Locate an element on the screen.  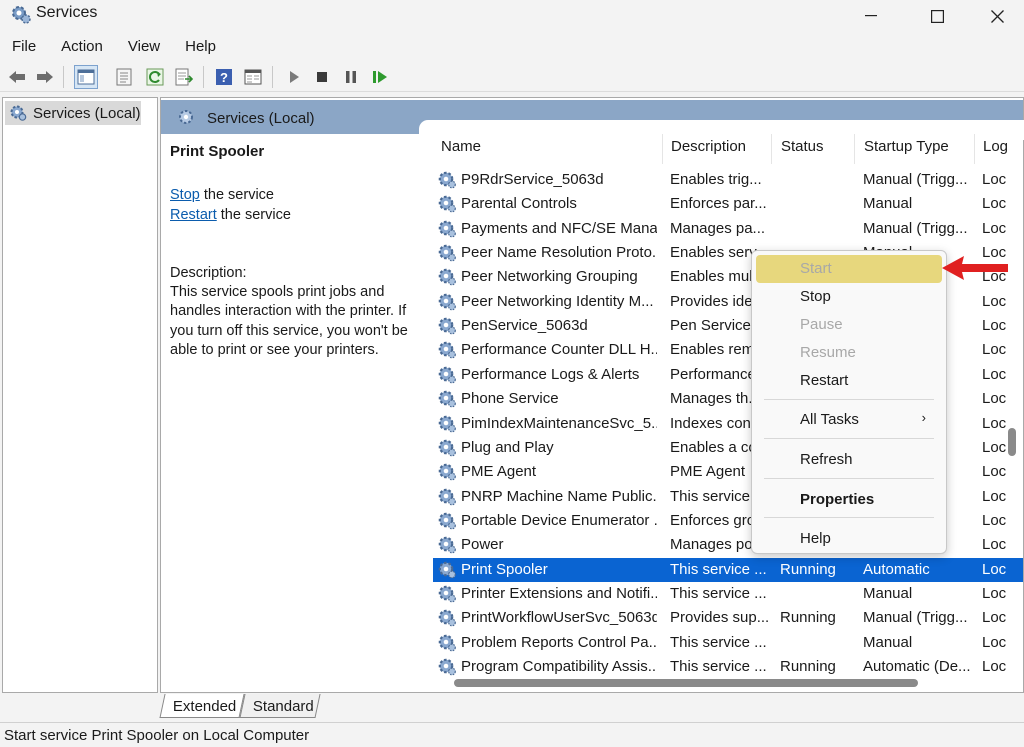
tree-node-services-local: Services (Local) is located at coordinates (73, 113).